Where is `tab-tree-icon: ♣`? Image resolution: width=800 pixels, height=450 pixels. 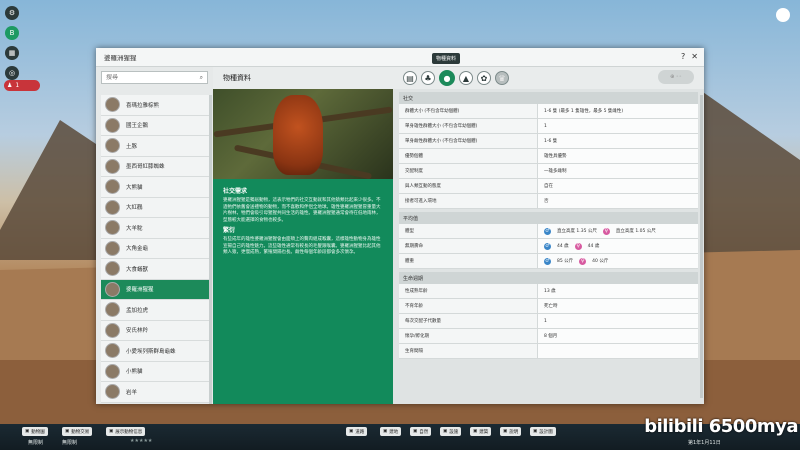 tab-tree-icon: ♣ is located at coordinates (428, 78).